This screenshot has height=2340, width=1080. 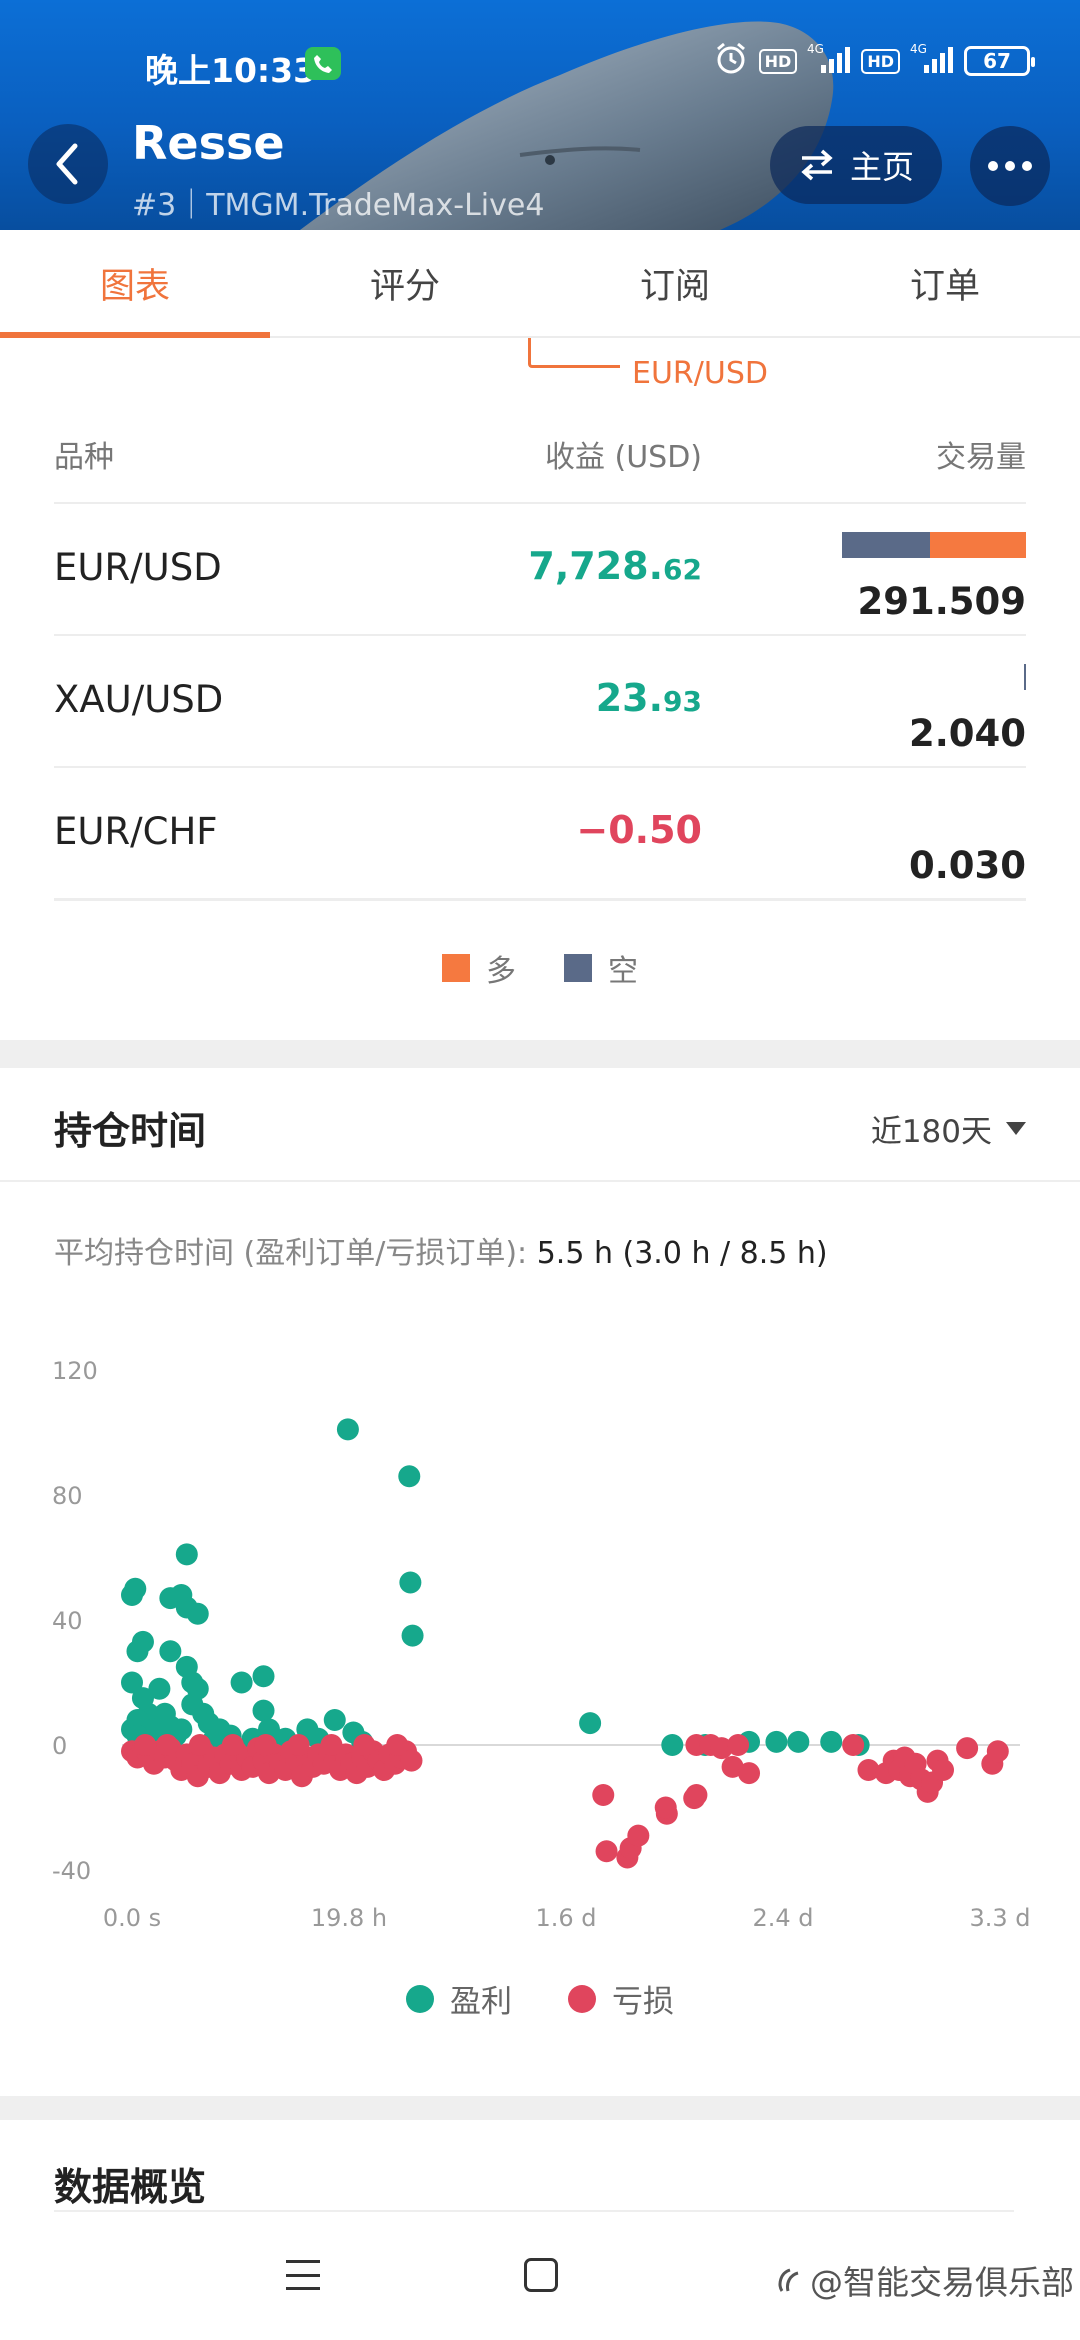 I want to click on y-tick-label: 40, so click(x=67, y=1621).